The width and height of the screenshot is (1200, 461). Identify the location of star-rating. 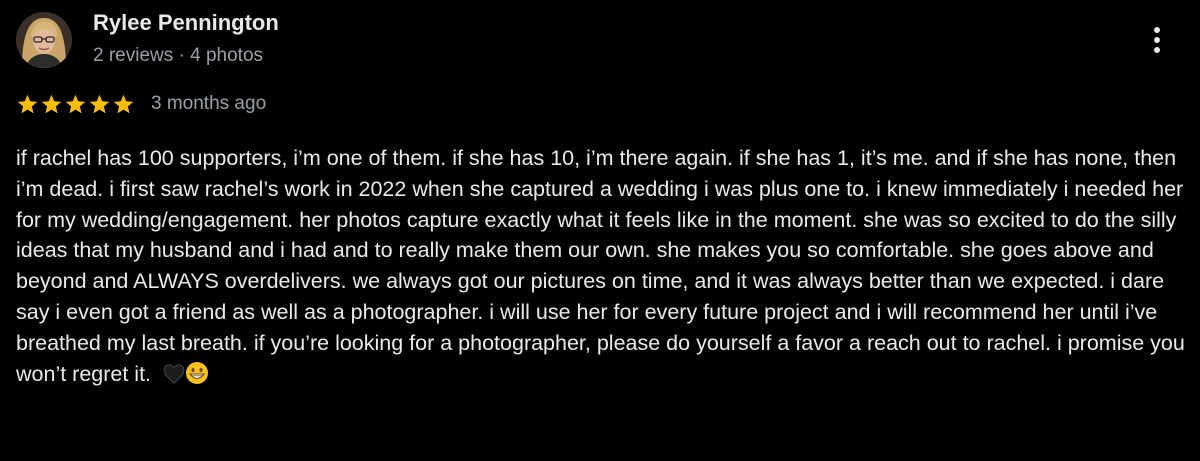
(75, 104).